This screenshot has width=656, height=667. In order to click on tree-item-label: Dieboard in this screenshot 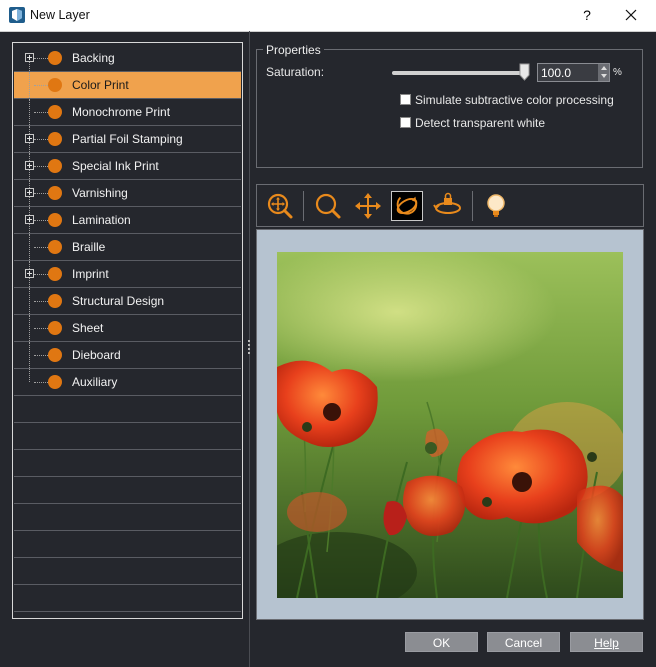, I will do `click(96, 355)`.